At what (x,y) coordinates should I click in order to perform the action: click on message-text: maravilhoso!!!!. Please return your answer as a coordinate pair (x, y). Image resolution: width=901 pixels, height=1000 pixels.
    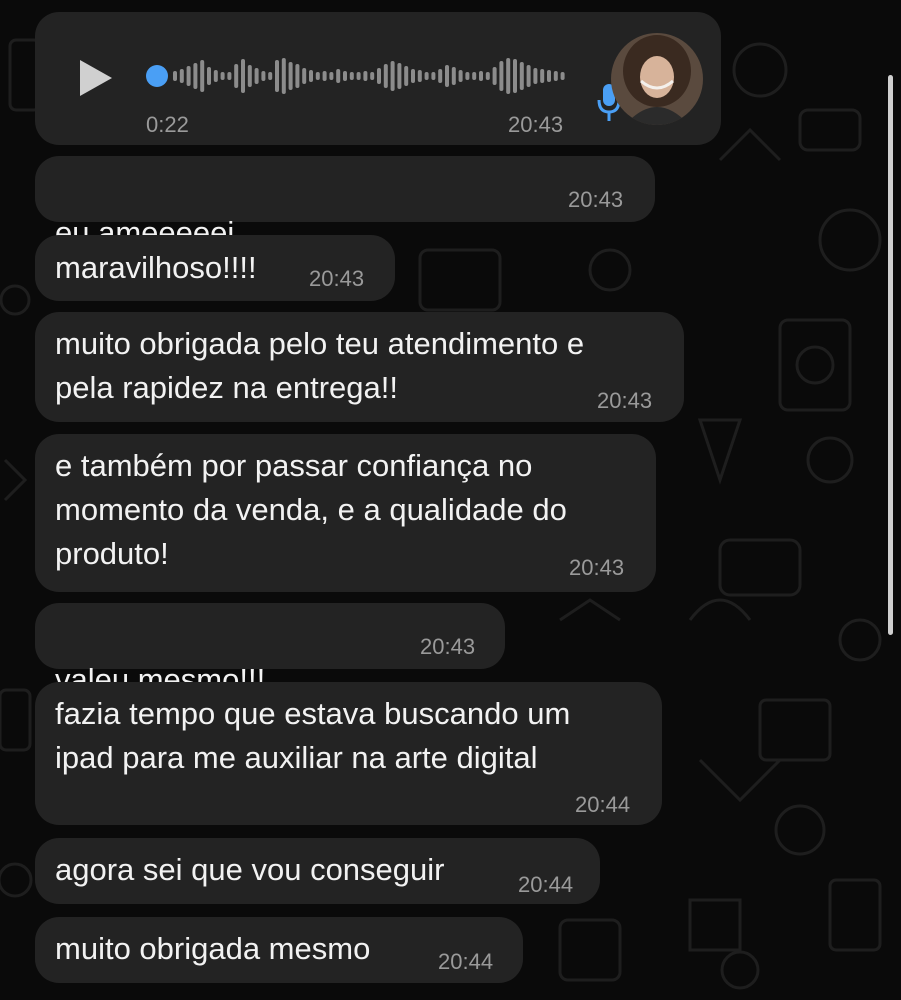
    Looking at the image, I should click on (156, 267).